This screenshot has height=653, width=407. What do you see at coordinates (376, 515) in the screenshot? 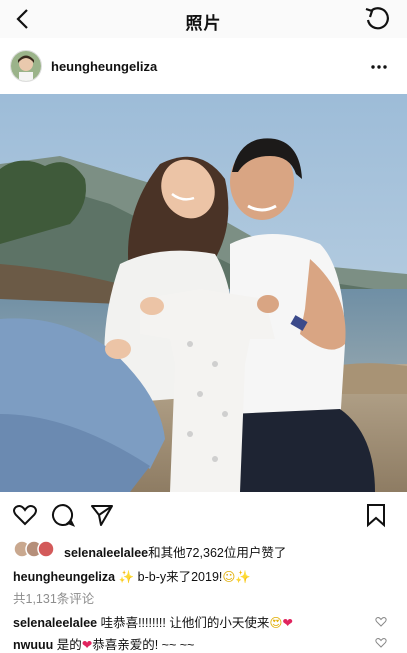
I see `bookmark-icon` at bounding box center [376, 515].